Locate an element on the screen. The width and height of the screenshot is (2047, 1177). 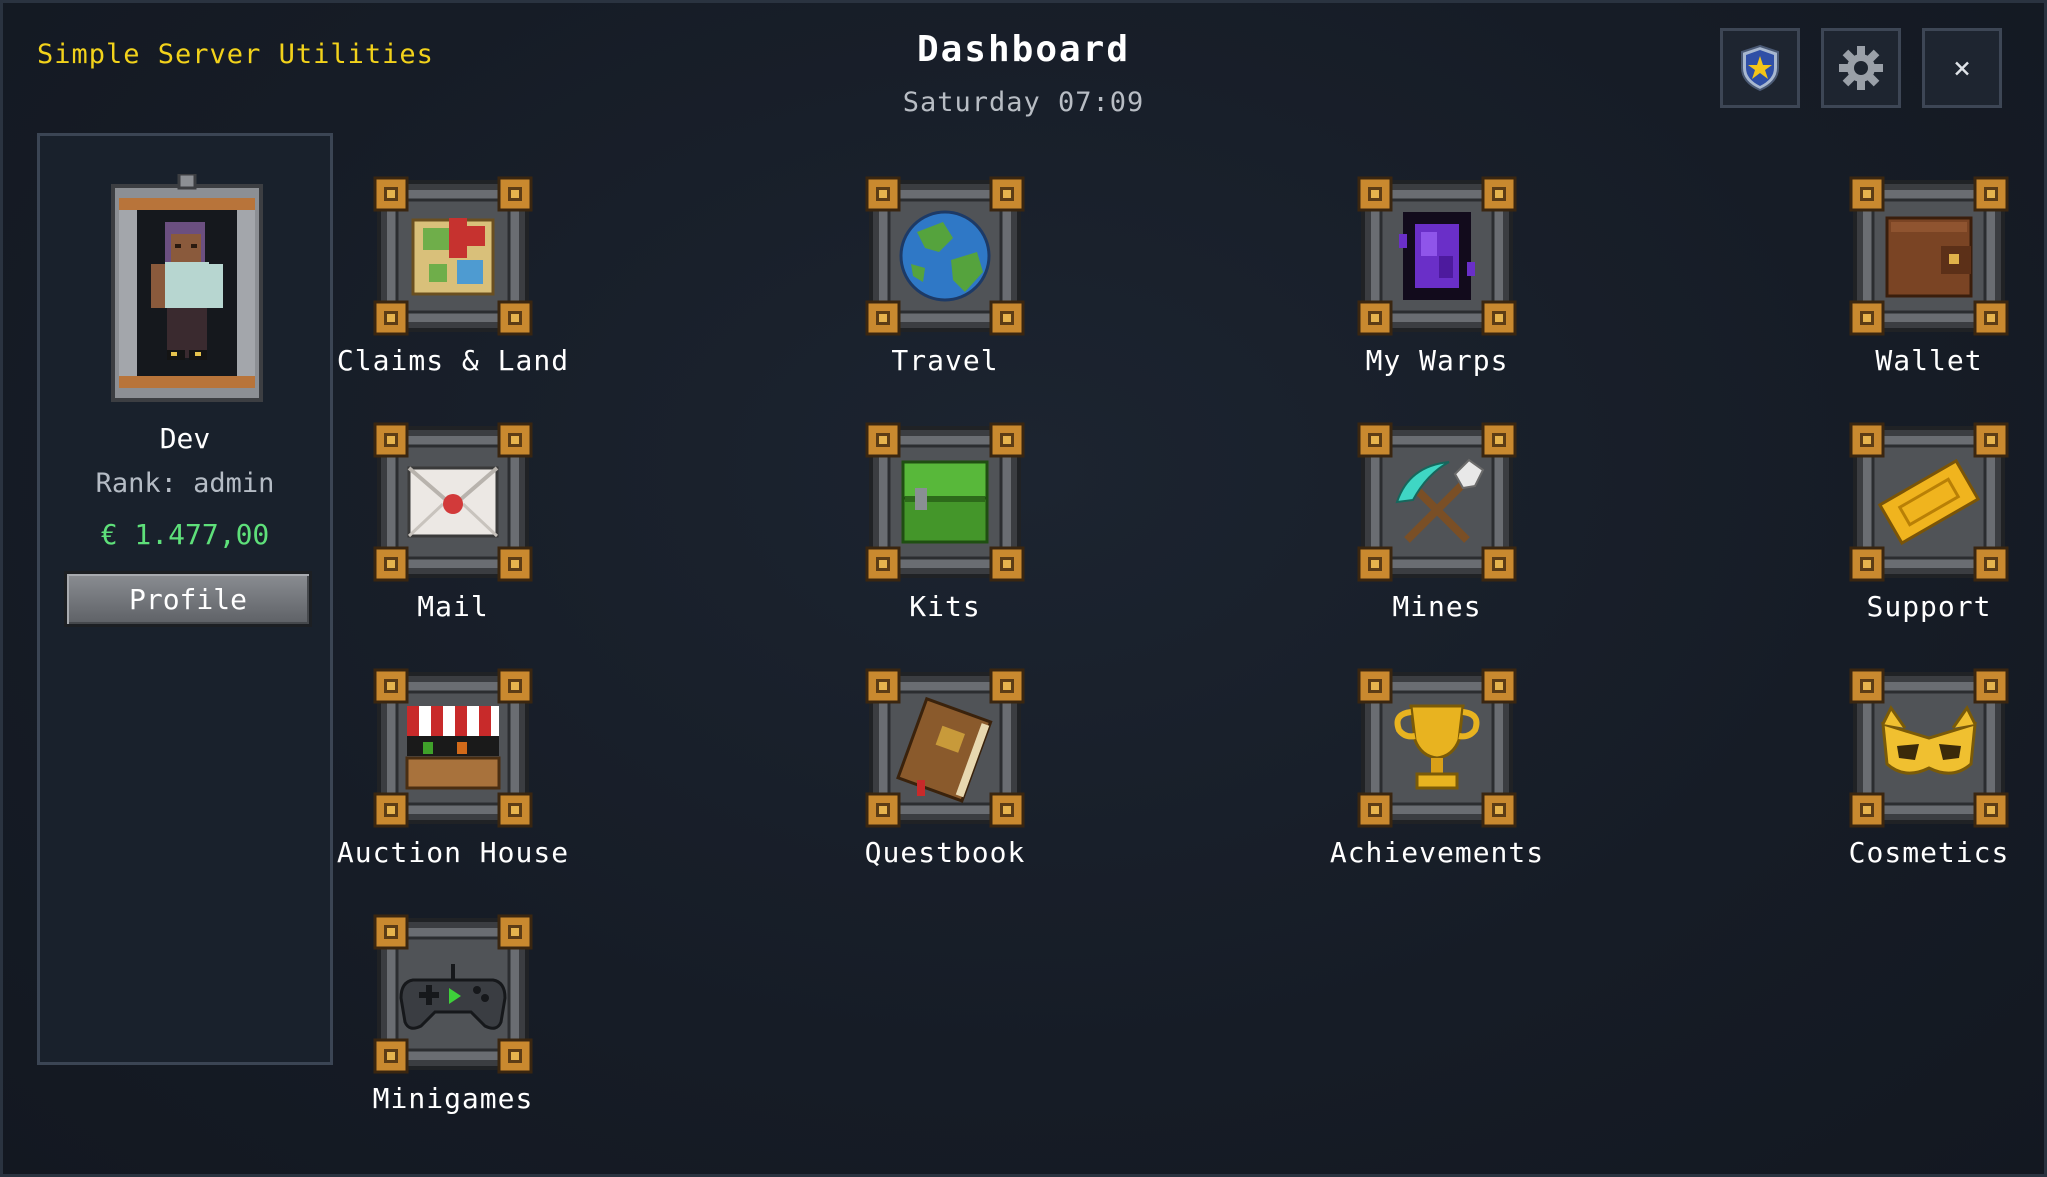
tile-label: Wallet is located at coordinates (1929, 360).